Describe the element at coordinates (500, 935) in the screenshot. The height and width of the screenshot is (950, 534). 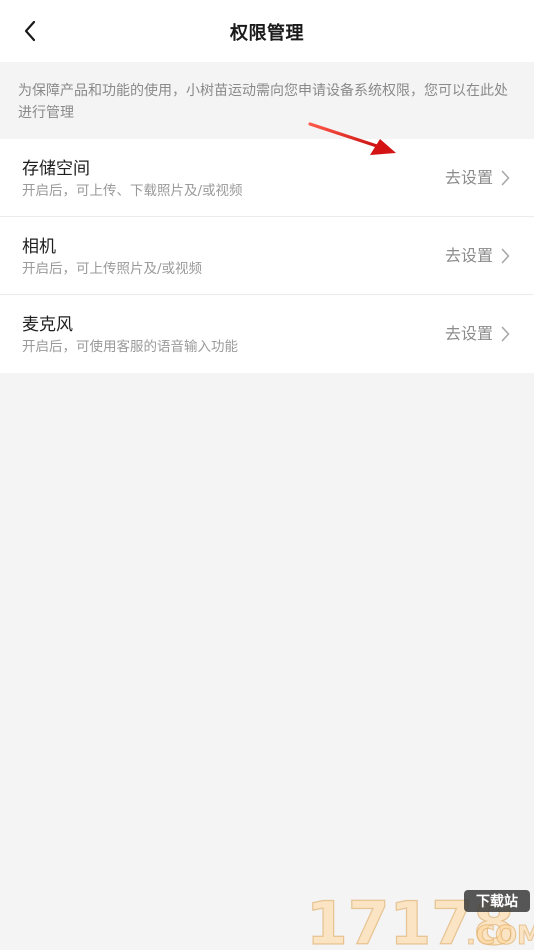
I see `svg-text: .COM` at that location.